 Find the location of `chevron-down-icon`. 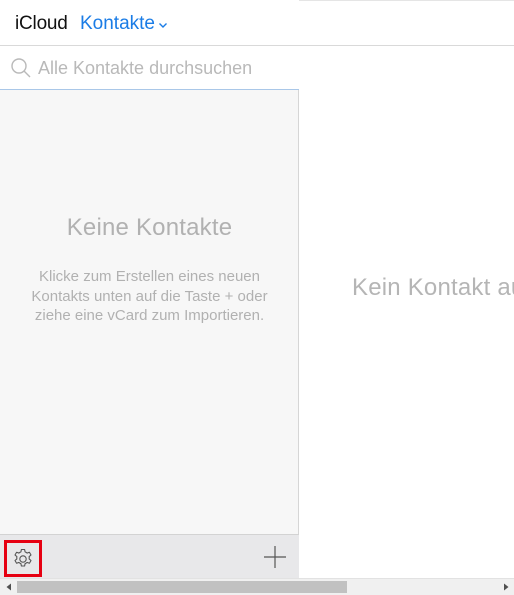

chevron-down-icon is located at coordinates (163, 25).